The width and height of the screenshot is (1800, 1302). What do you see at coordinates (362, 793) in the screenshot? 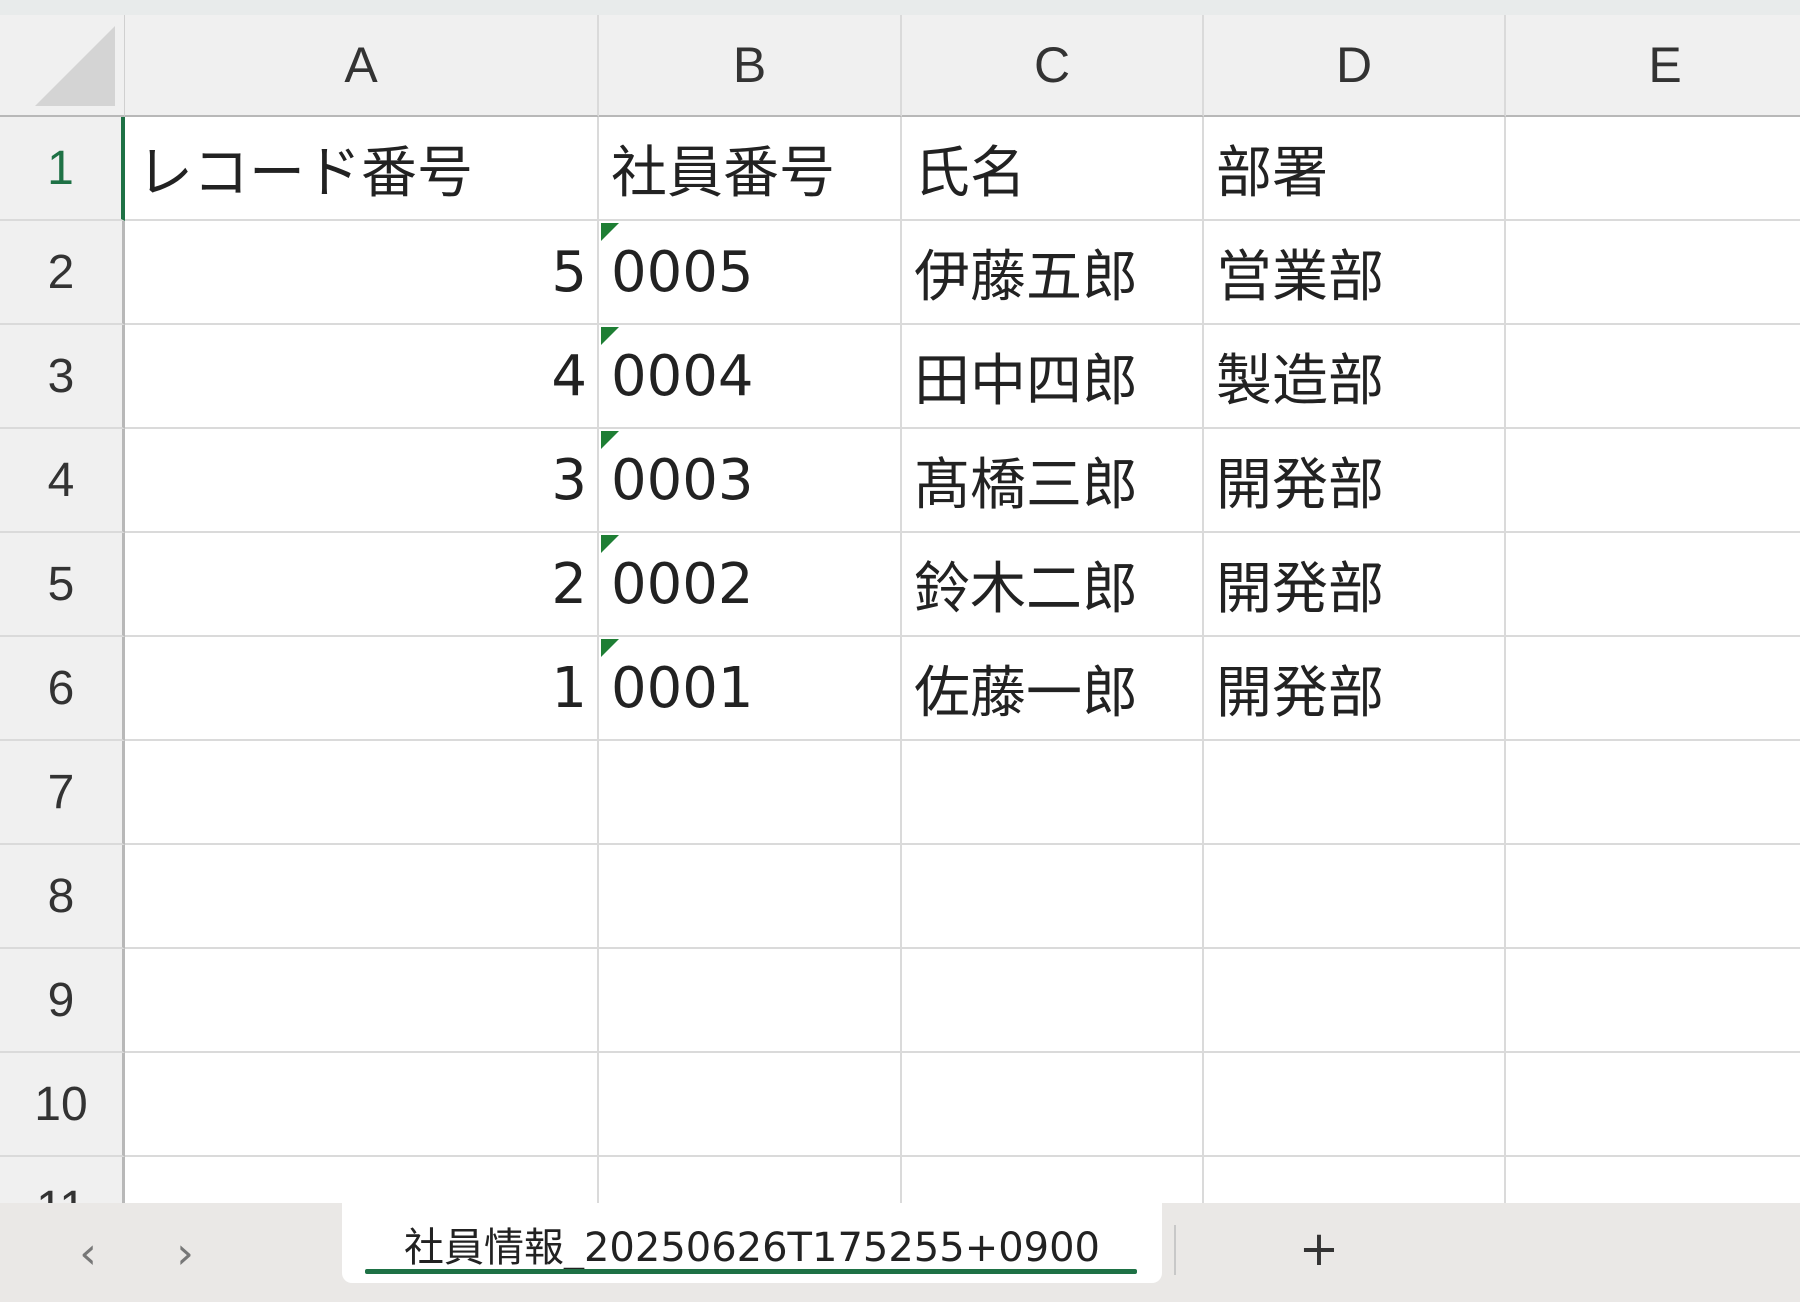
I see `cell-a7` at bounding box center [362, 793].